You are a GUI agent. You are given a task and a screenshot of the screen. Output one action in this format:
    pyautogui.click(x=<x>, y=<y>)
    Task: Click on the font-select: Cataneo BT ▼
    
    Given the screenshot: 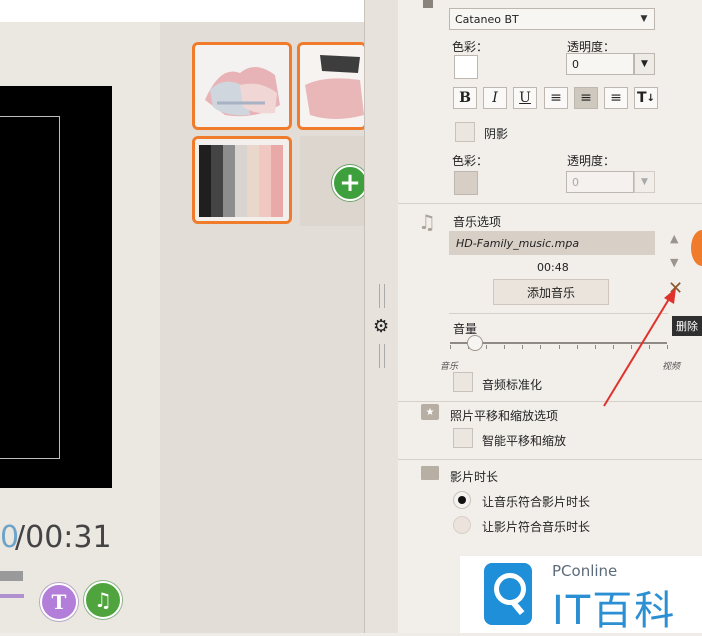 What is the action you would take?
    pyautogui.click(x=552, y=19)
    